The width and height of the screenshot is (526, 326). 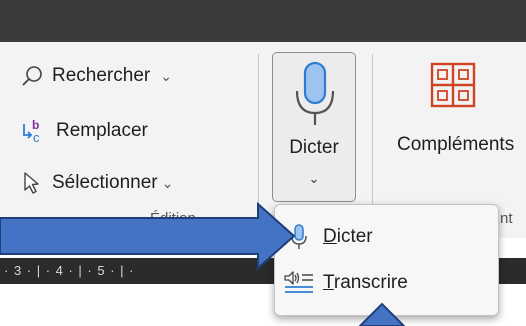 What do you see at coordinates (382, 314) in the screenshot?
I see `arrow-up-icon` at bounding box center [382, 314].